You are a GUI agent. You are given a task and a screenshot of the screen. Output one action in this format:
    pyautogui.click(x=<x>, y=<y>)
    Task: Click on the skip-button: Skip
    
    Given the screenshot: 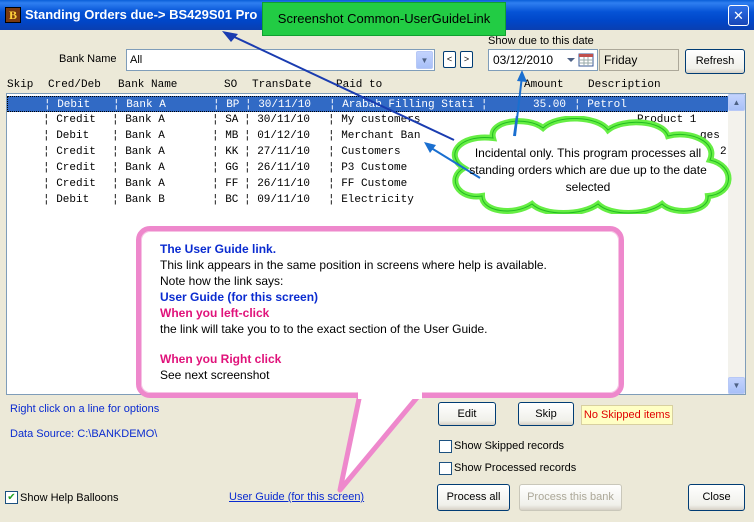 What is the action you would take?
    pyautogui.click(x=546, y=414)
    